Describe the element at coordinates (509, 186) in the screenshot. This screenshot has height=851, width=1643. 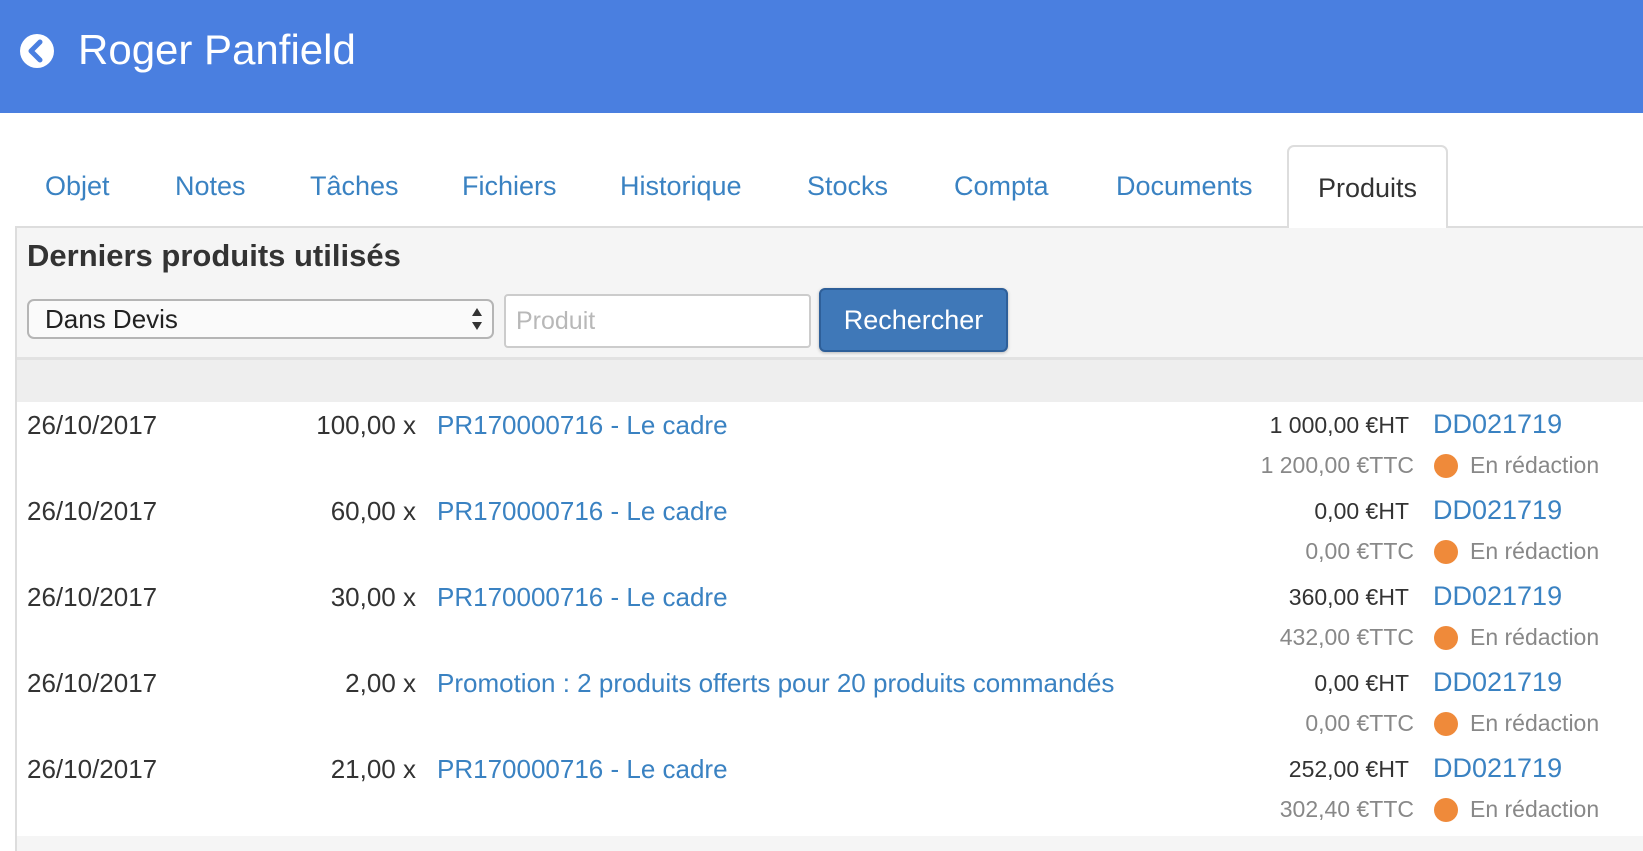
I see `tab-fichiers: Fichiers` at that location.